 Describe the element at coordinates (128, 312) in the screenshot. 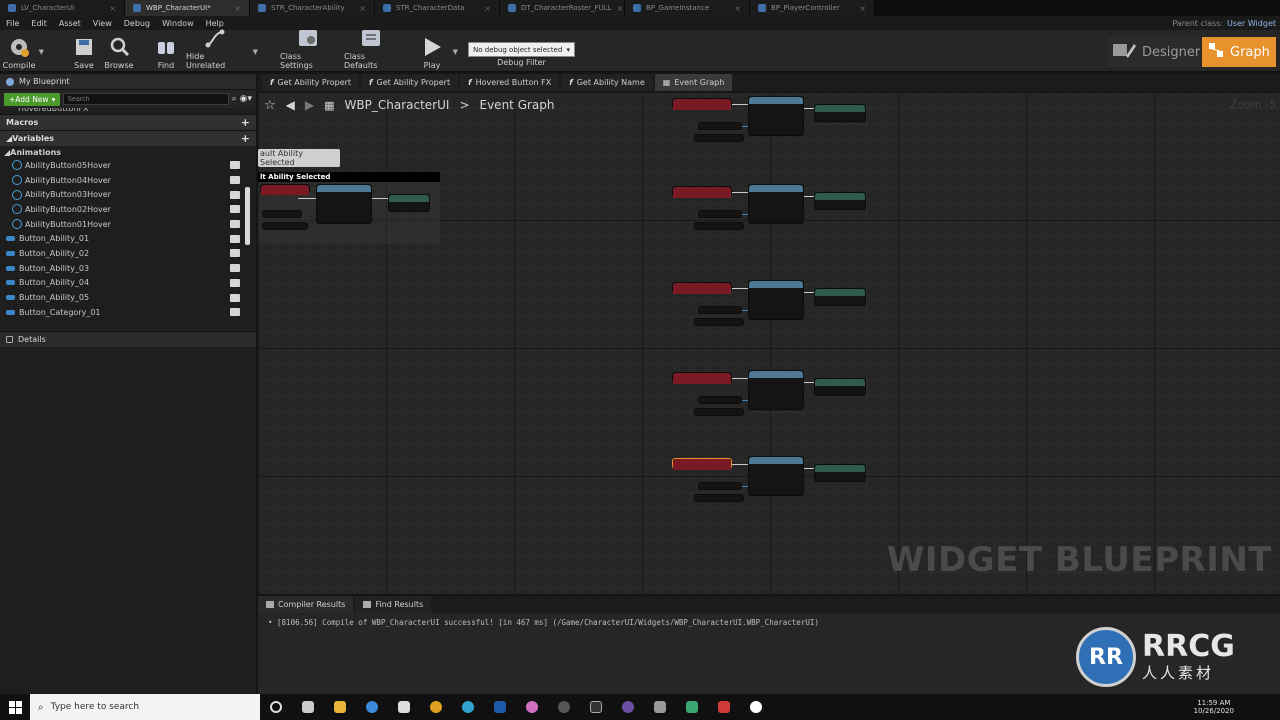

I see `variable-item: Button_Category_01` at that location.